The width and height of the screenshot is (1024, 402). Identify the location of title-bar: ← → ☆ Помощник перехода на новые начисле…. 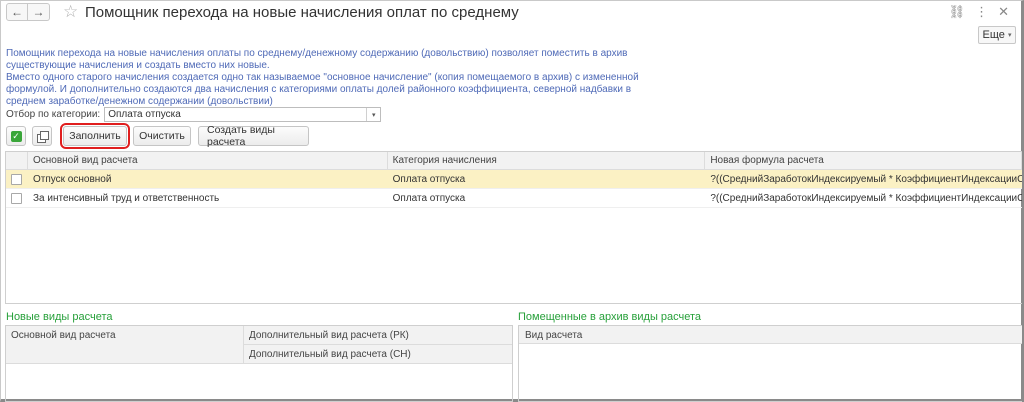
(510, 13).